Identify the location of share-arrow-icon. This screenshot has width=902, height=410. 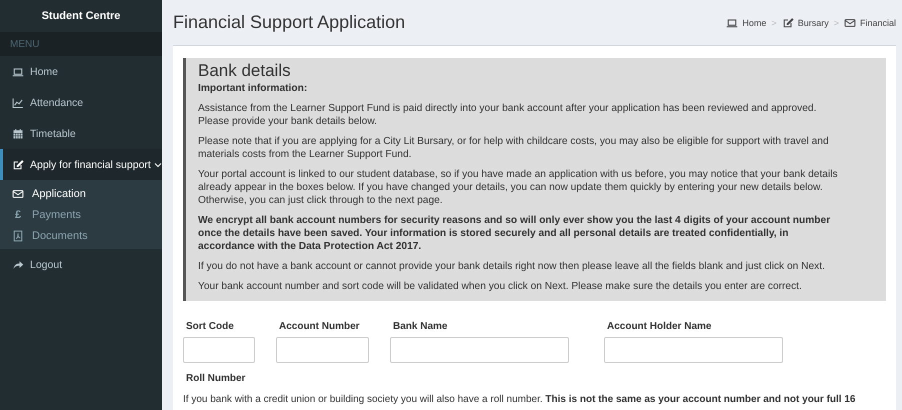
(18, 264).